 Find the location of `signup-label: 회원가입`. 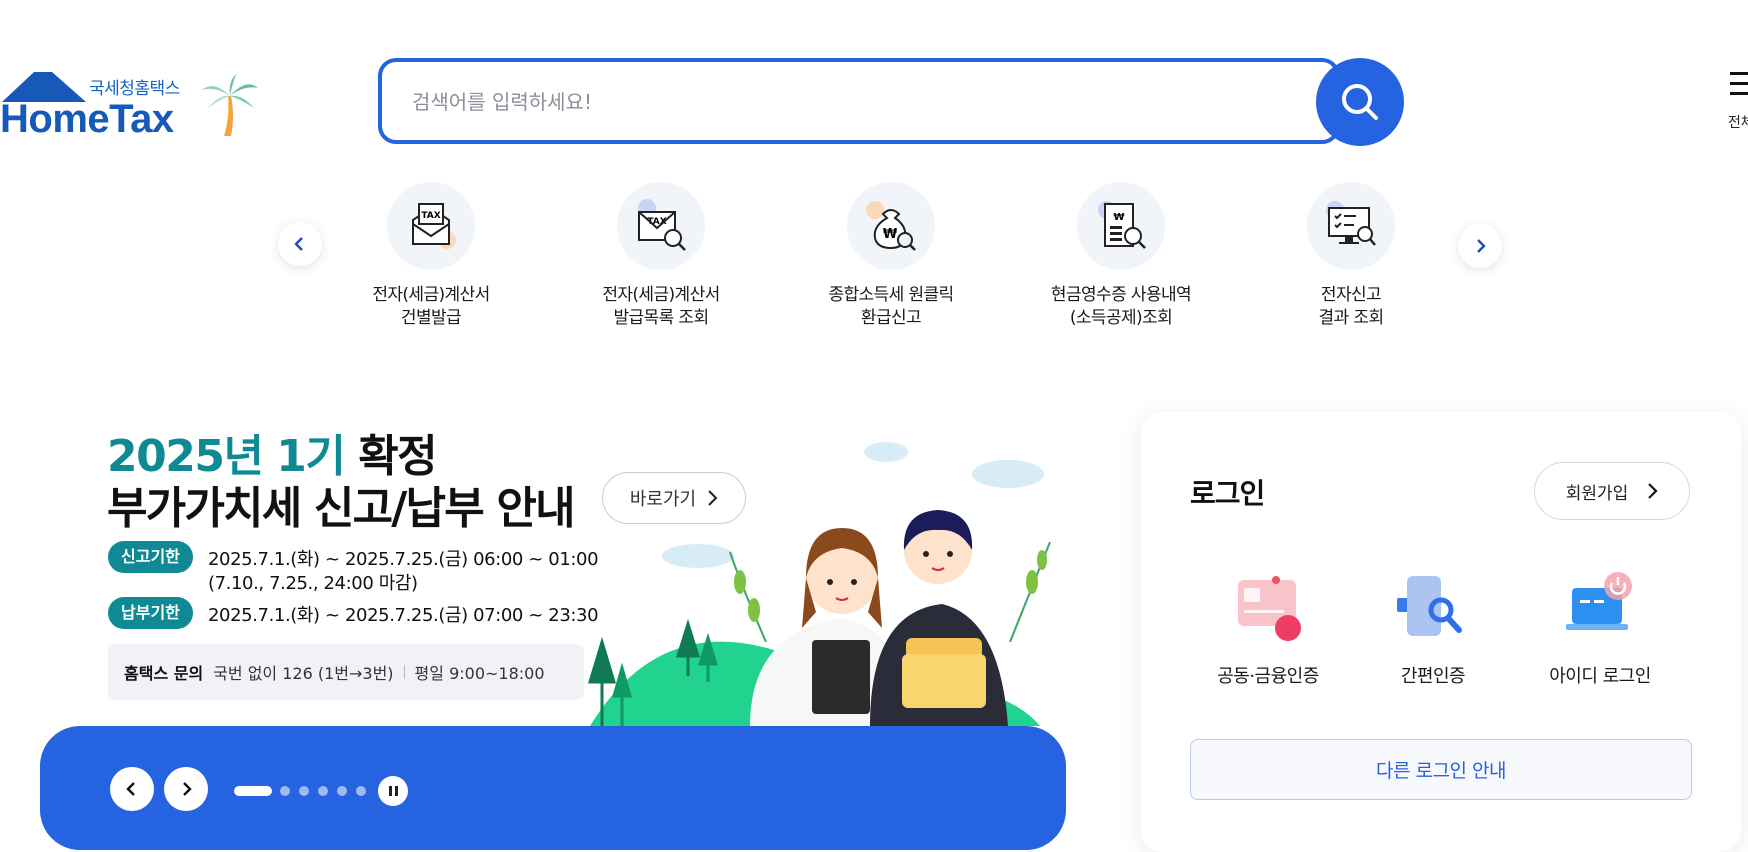

signup-label: 회원가입 is located at coordinates (1597, 493).